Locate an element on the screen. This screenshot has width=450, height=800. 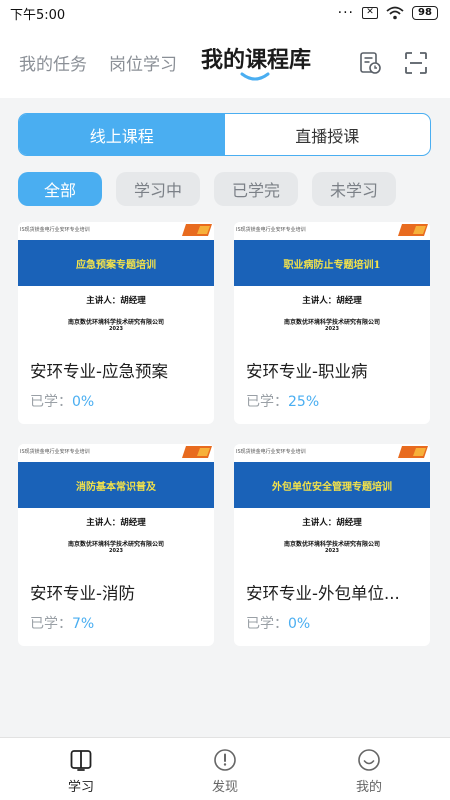
bottom-nav-discover: 发现 is located at coordinates (225, 769).